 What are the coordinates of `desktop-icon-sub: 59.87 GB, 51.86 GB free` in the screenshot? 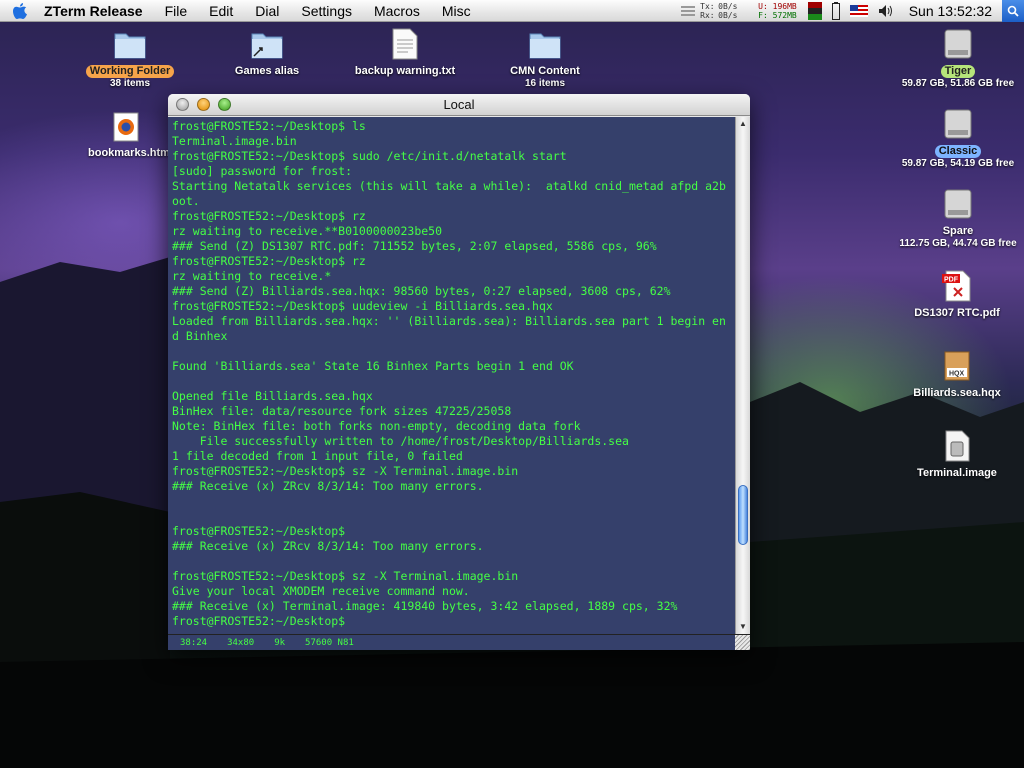 It's located at (958, 83).